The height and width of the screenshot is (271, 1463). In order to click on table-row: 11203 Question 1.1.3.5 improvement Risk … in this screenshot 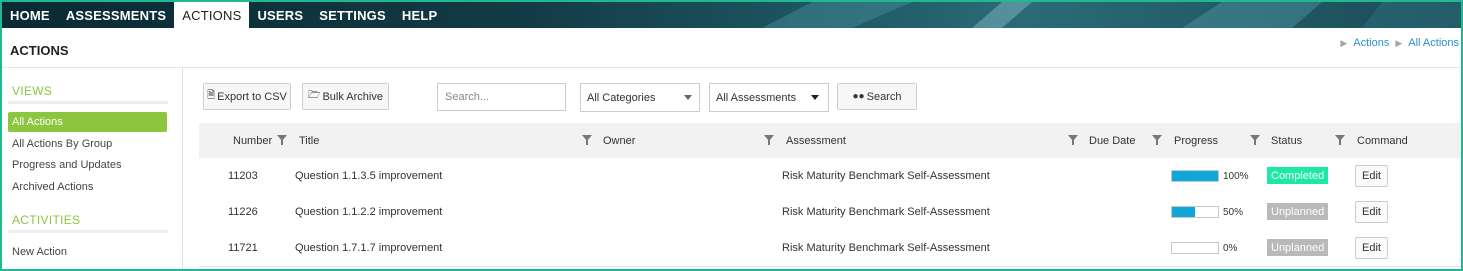, I will do `click(830, 176)`.